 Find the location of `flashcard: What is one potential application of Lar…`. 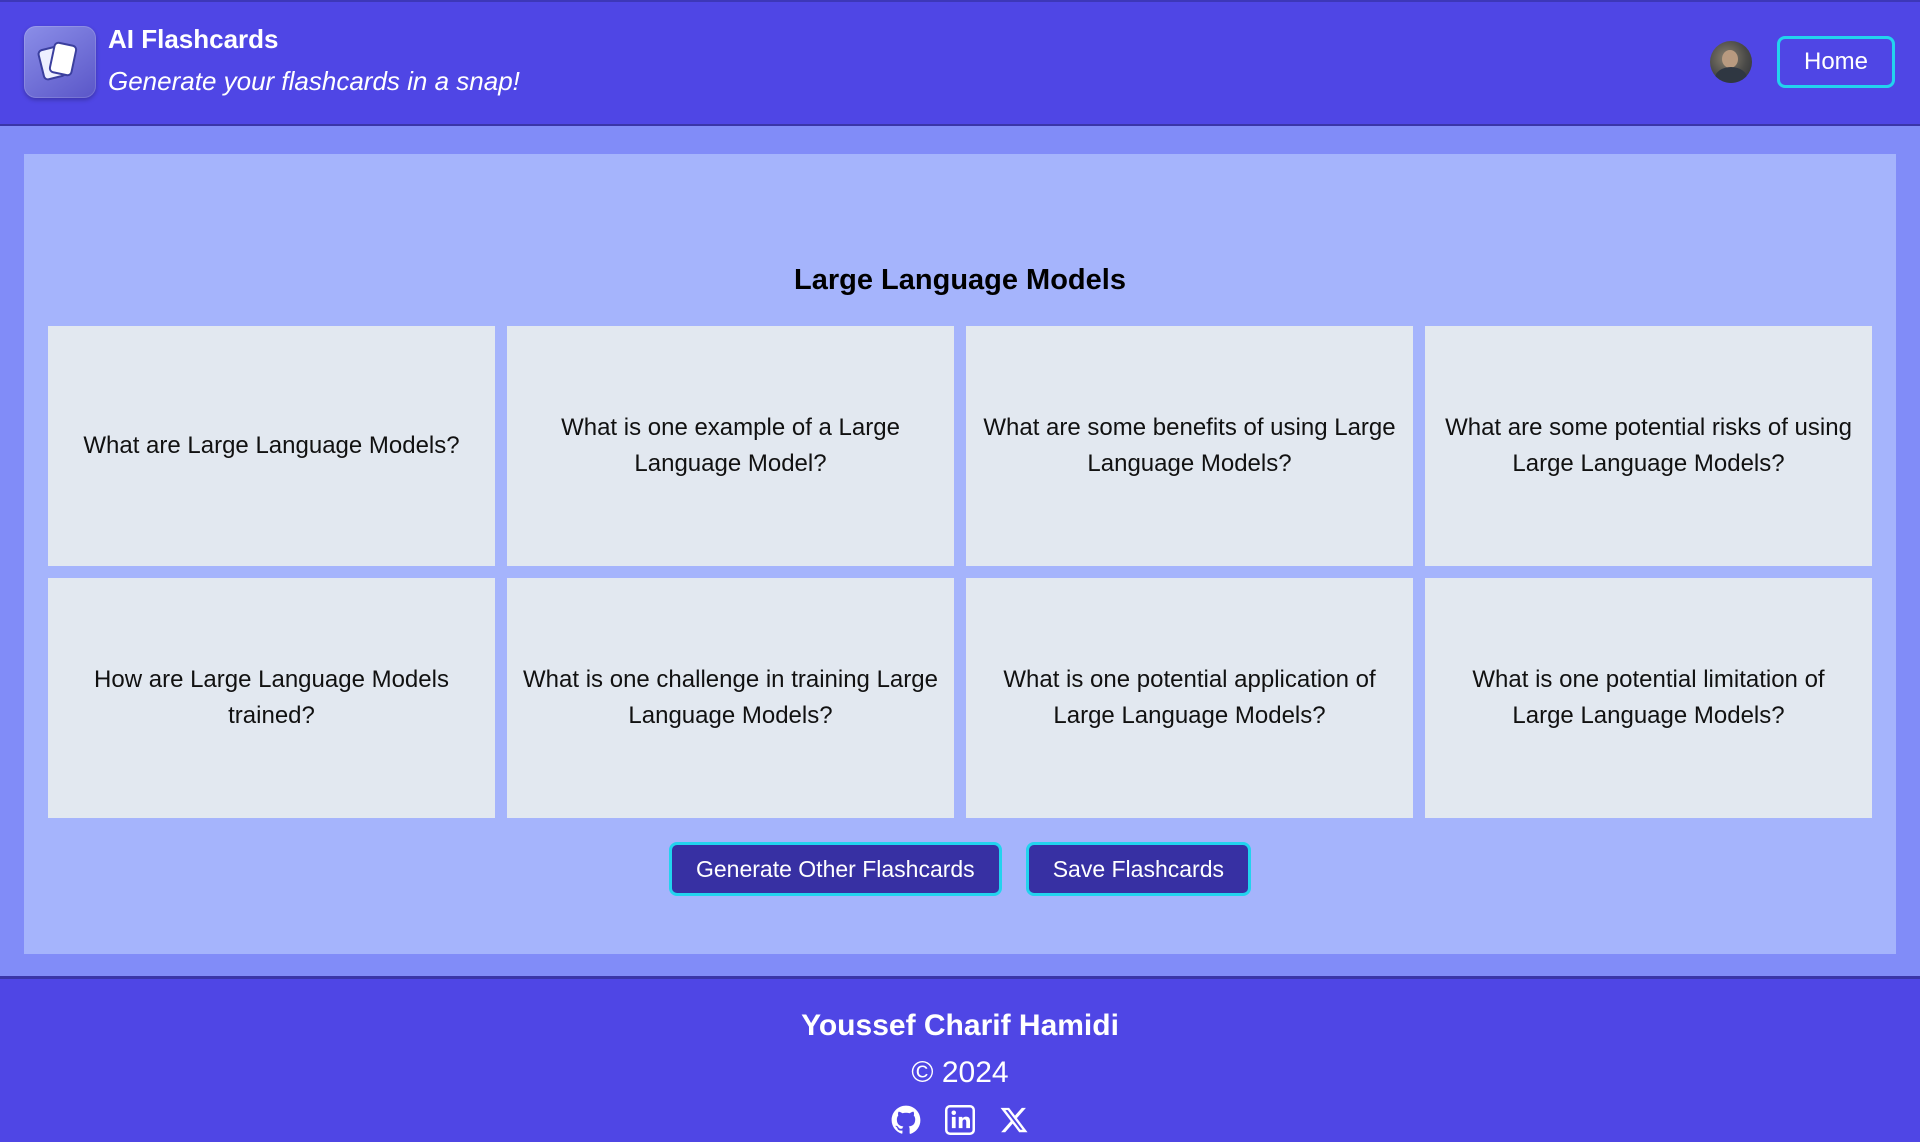

flashcard: What is one potential application of Lar… is located at coordinates (1189, 698).